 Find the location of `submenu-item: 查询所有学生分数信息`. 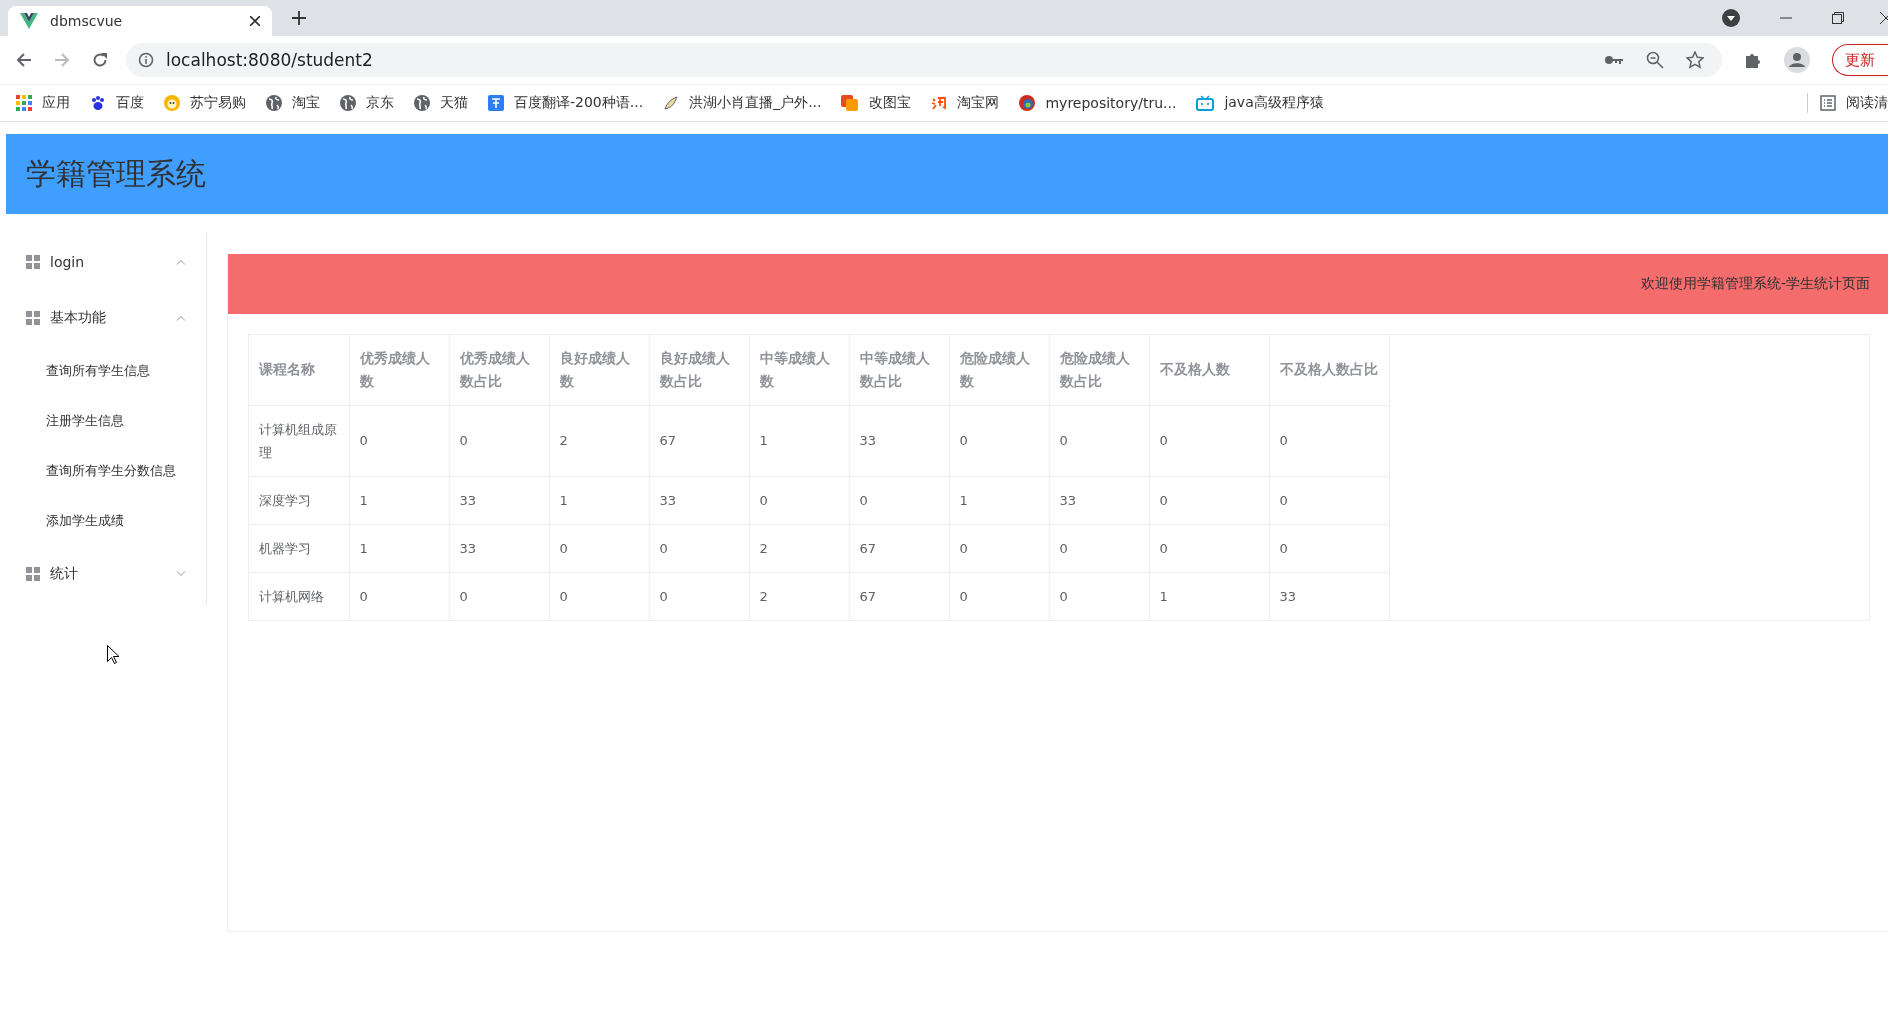

submenu-item: 查询所有学生分数信息 is located at coordinates (106, 471).